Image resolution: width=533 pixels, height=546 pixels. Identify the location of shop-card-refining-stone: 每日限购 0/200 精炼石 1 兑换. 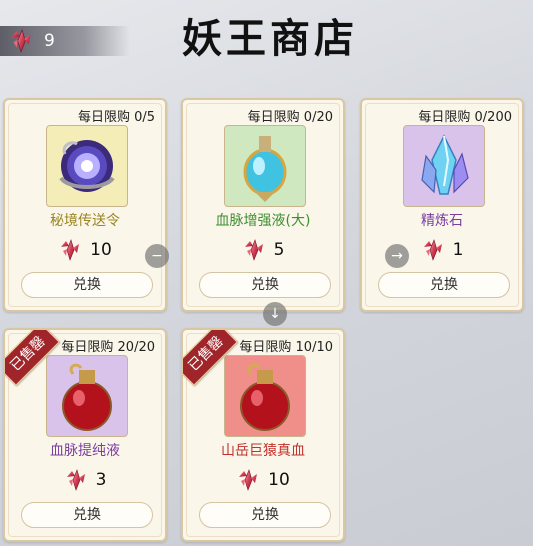
(442, 205).